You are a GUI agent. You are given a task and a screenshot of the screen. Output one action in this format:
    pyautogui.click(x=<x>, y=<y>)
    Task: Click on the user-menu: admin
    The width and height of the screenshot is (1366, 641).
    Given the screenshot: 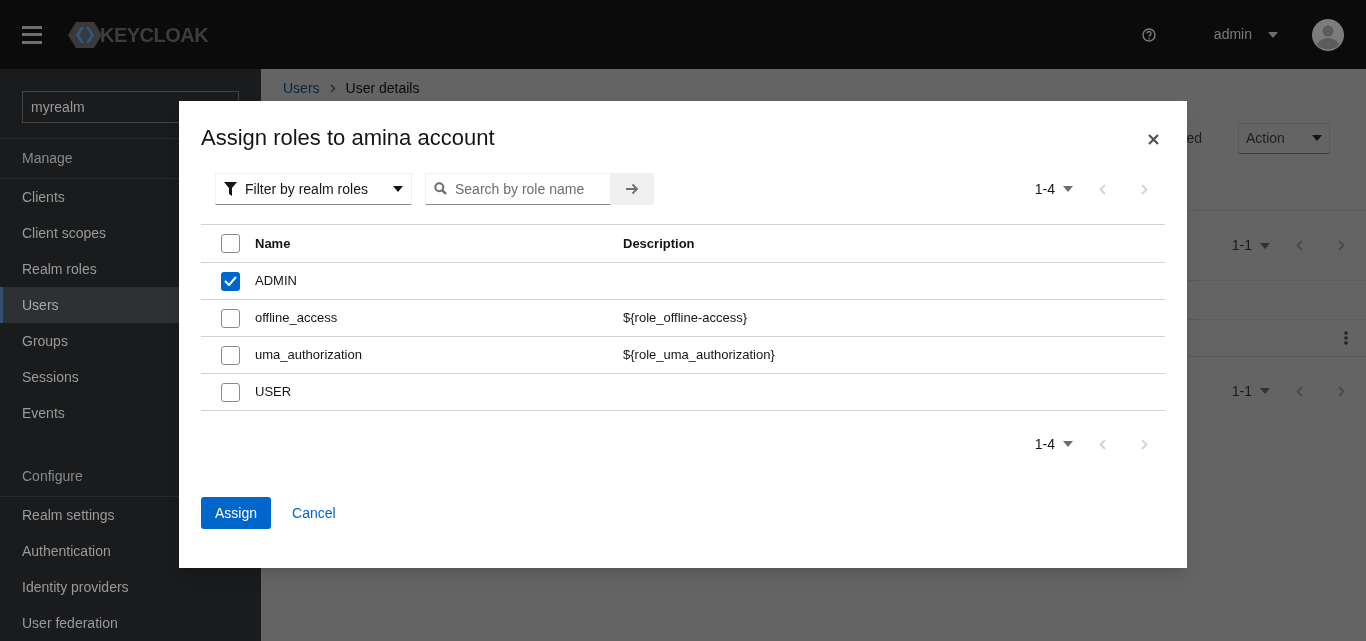 What is the action you would take?
    pyautogui.click(x=1245, y=34)
    